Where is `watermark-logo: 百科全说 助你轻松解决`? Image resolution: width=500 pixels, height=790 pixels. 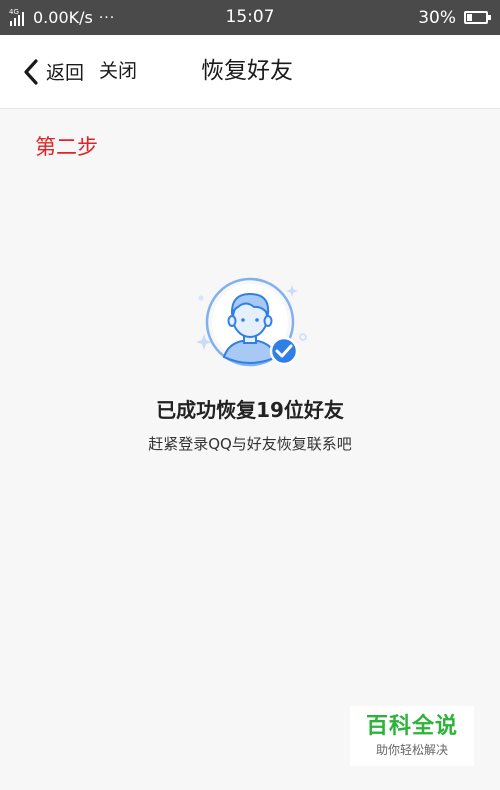 watermark-logo: 百科全说 助你轻松解决 is located at coordinates (412, 736).